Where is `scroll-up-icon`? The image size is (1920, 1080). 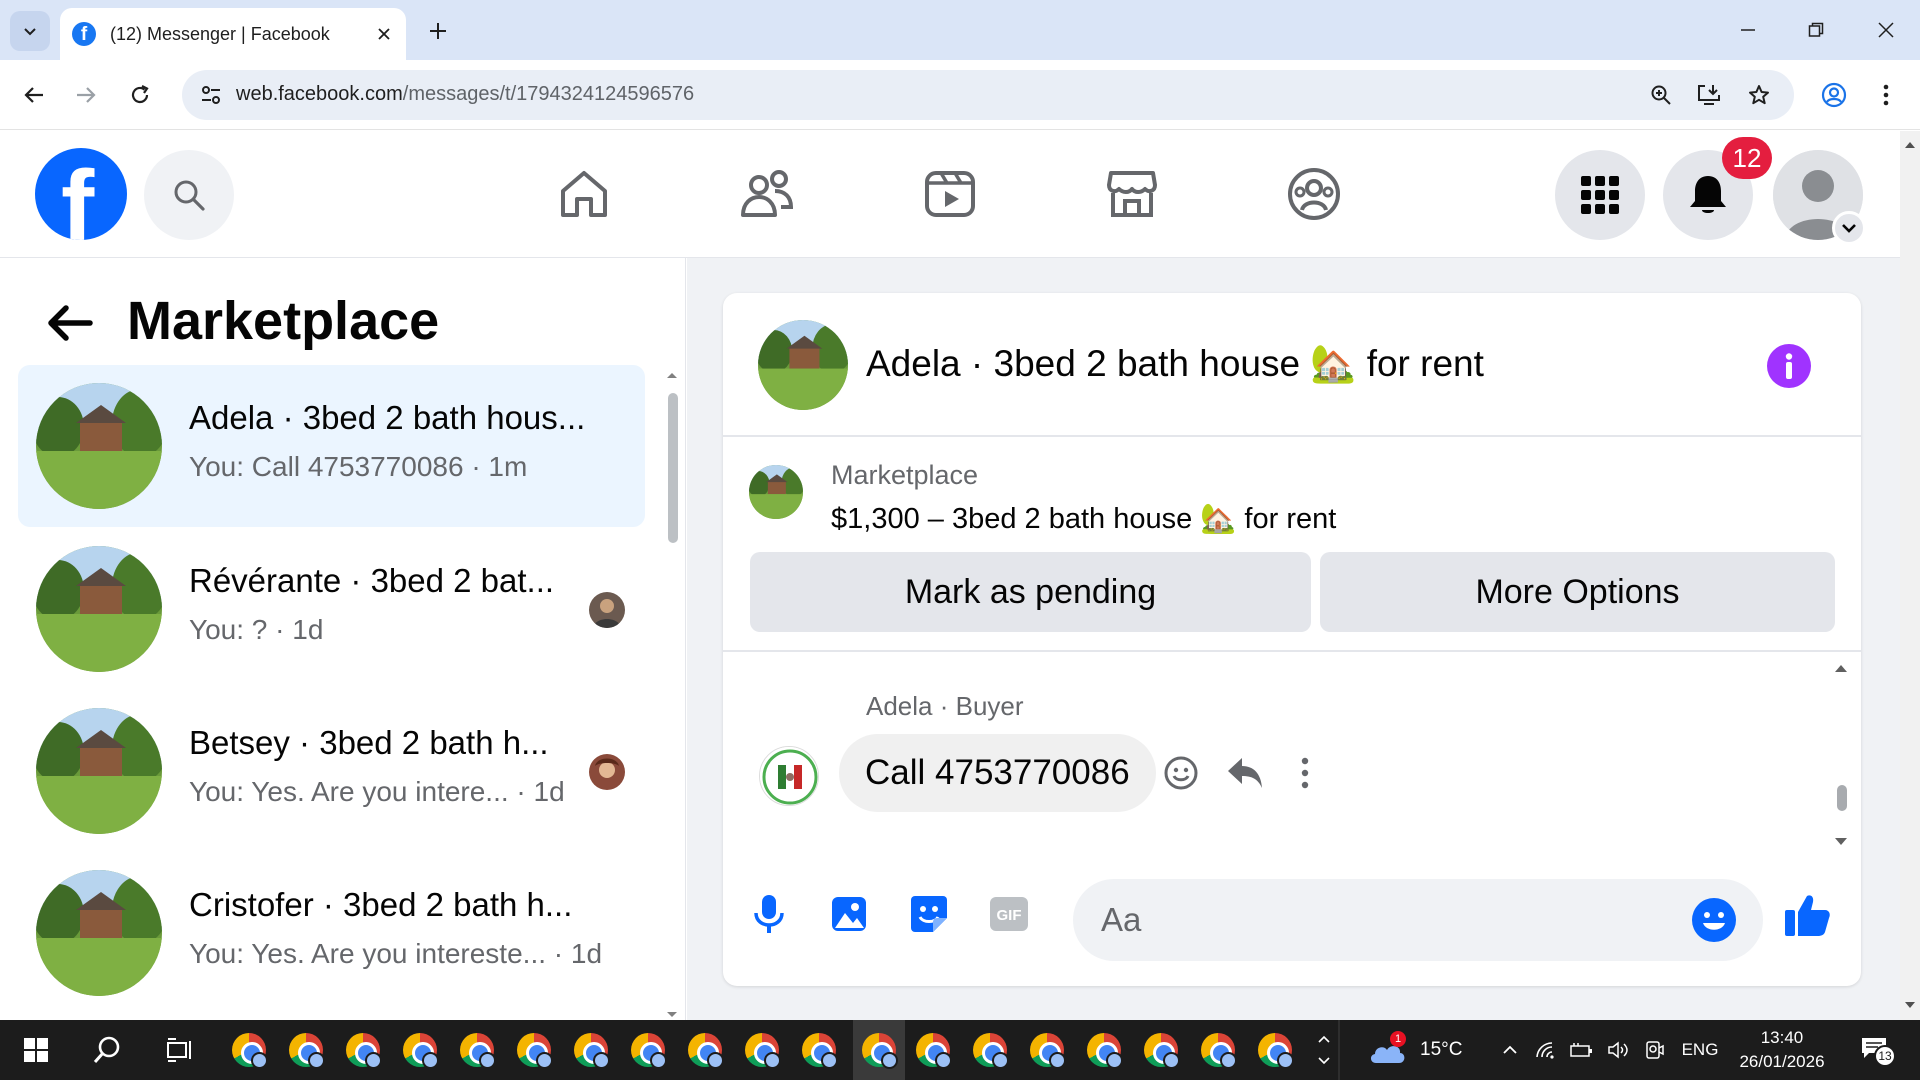
scroll-up-icon is located at coordinates (672, 375).